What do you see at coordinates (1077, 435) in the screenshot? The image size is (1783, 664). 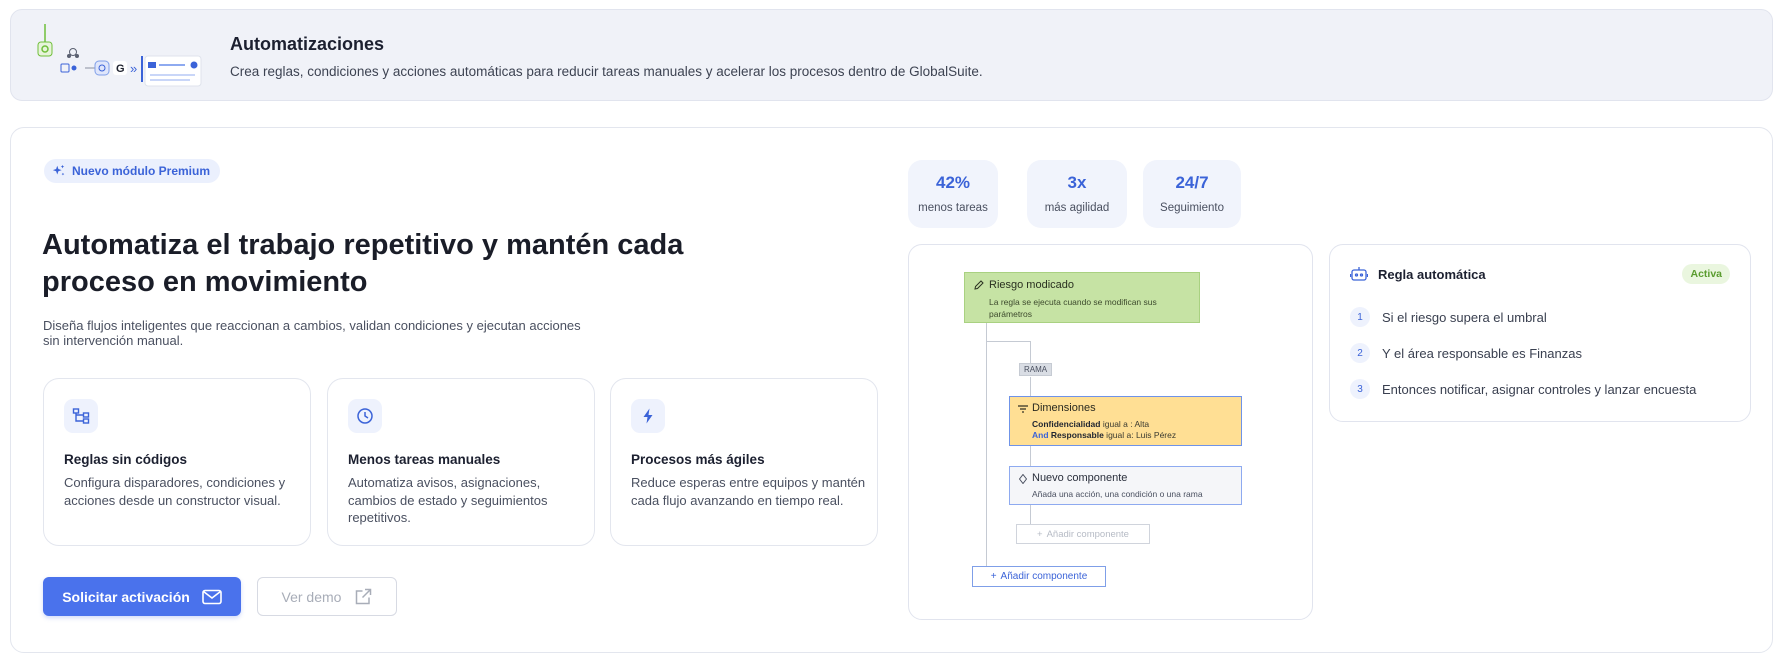 I see `condition-field: Responsable` at bounding box center [1077, 435].